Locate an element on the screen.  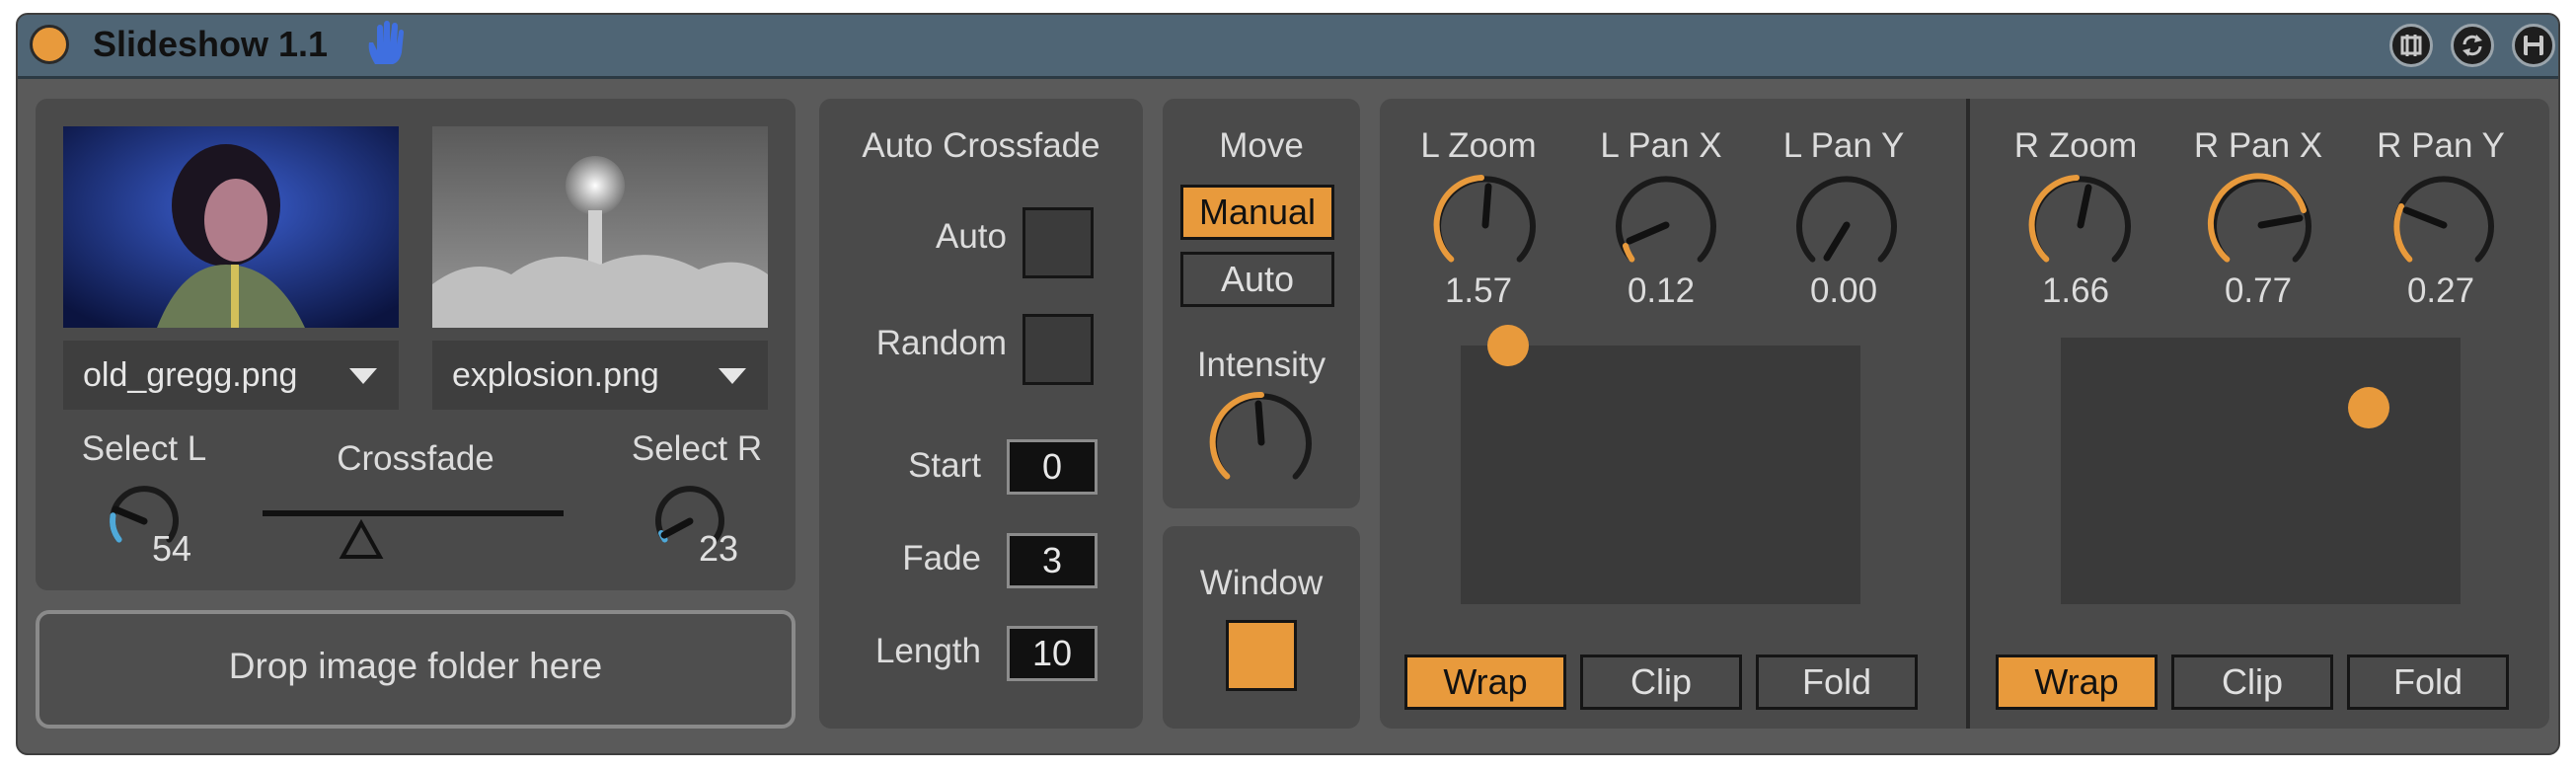
title-bar: Slideshow 1.1 is located at coordinates (1288, 47).